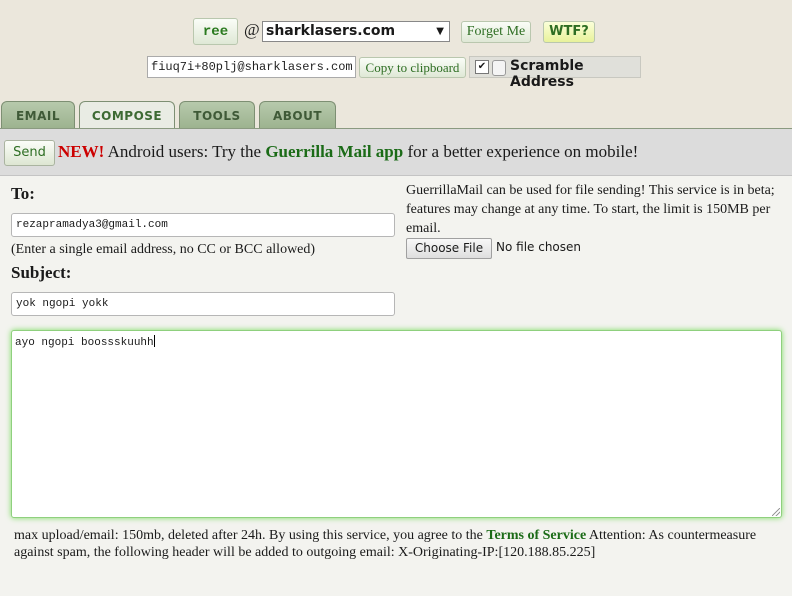 This screenshot has width=792, height=596. Describe the element at coordinates (412, 67) in the screenshot. I see `copy-to-clipboard-button: Copy to clipboard` at that location.